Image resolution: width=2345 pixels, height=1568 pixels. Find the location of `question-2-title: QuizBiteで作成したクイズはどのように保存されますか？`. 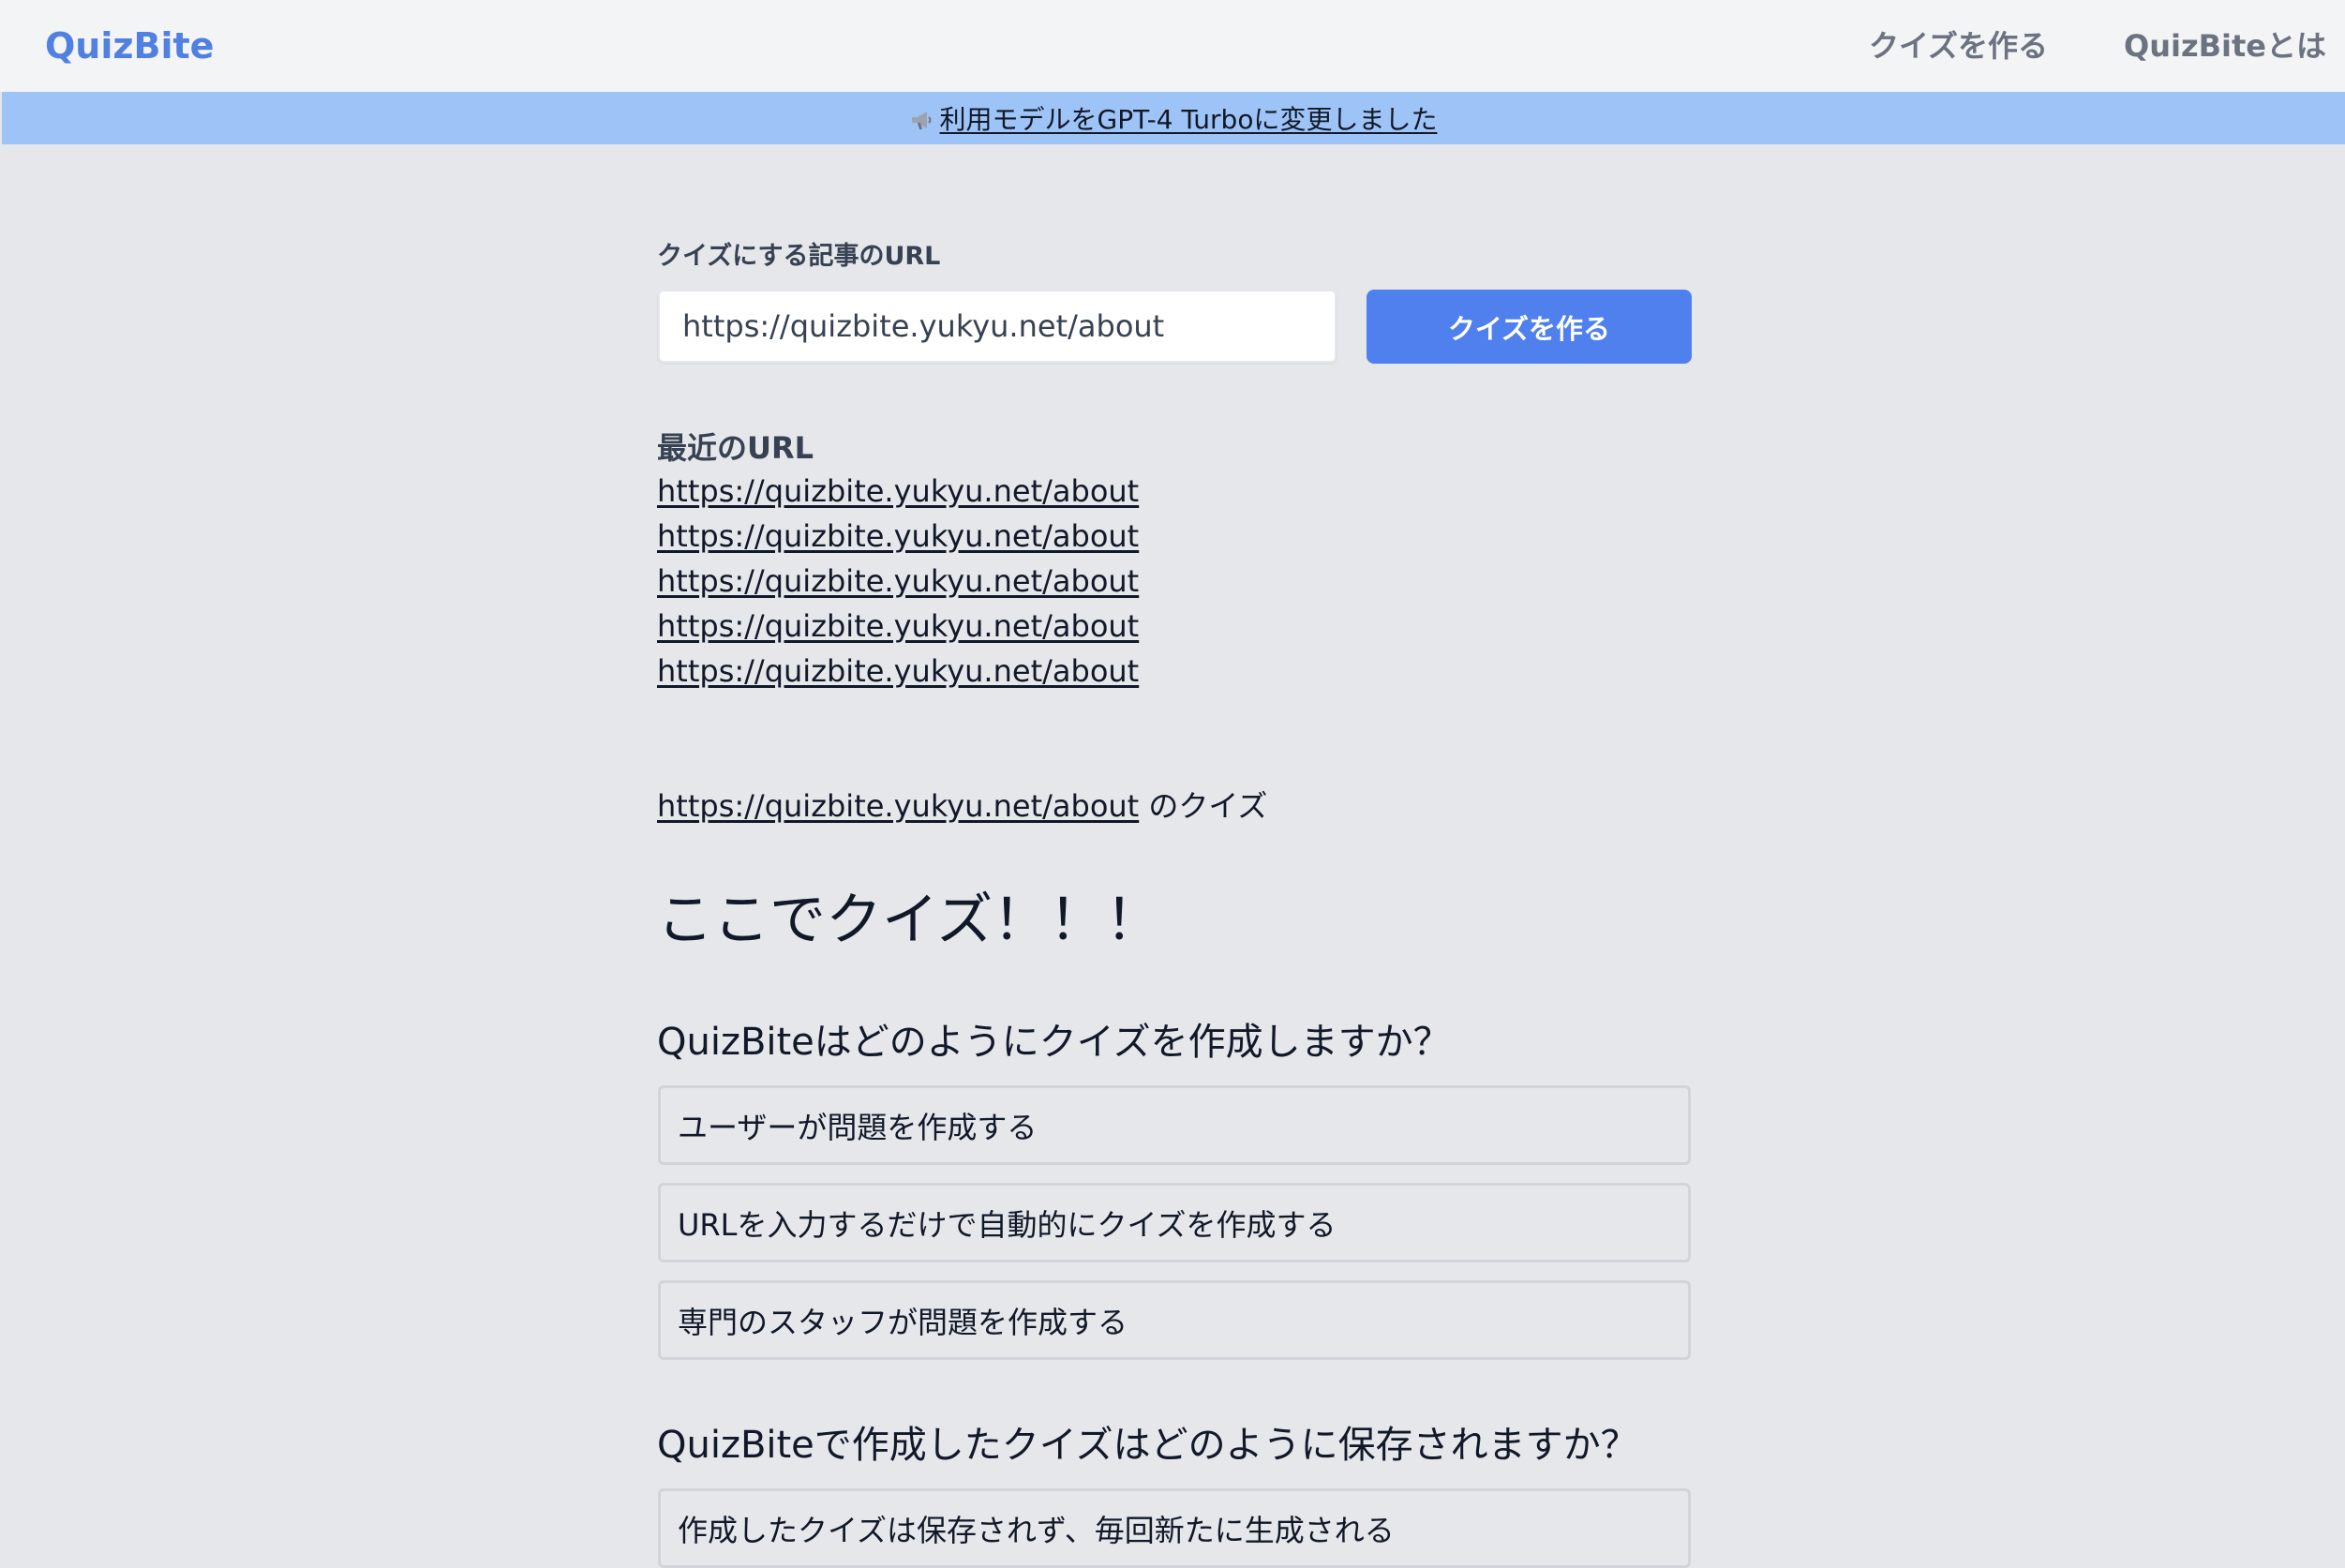

question-2-title: QuizBiteで作成したクイズはどのように保存されますか？ is located at coordinates (1147, 1446).